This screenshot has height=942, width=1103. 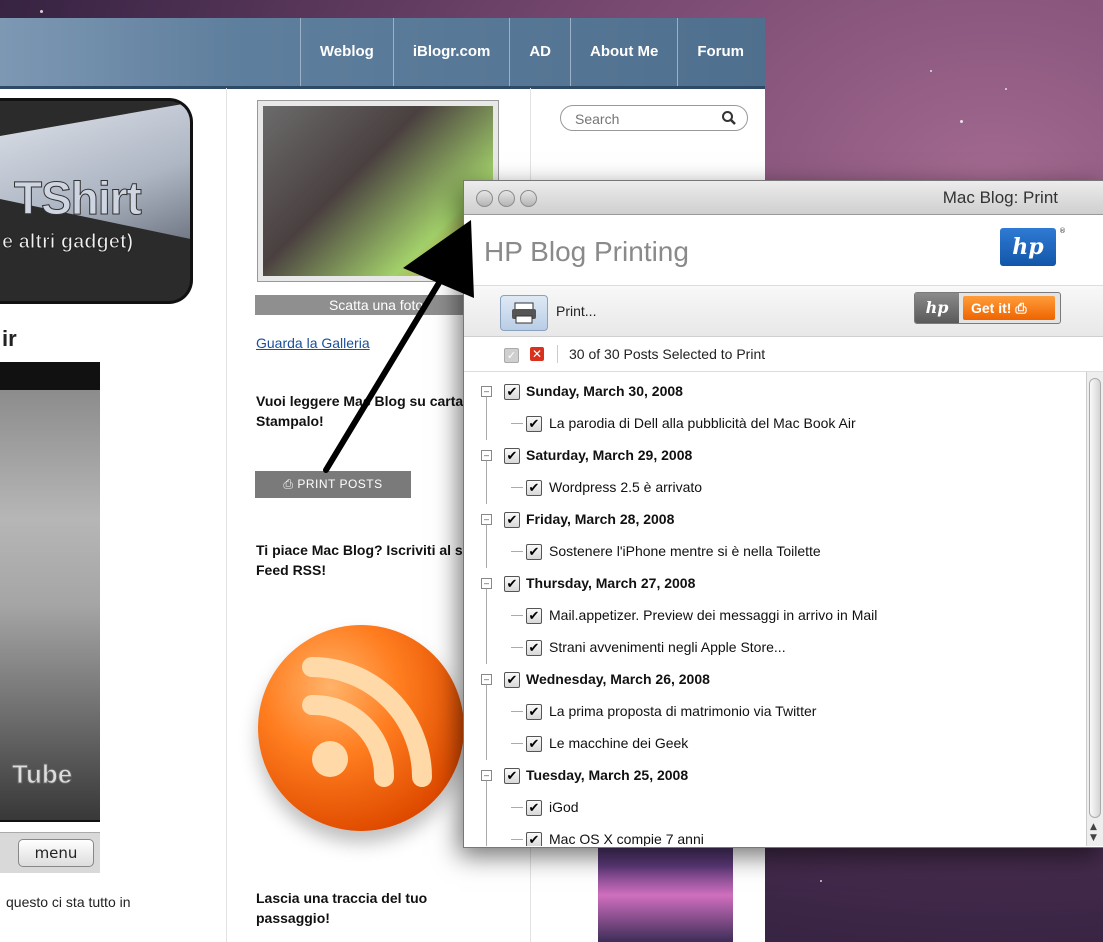 I want to click on app-title: HP Blog Printing, so click(x=586, y=251).